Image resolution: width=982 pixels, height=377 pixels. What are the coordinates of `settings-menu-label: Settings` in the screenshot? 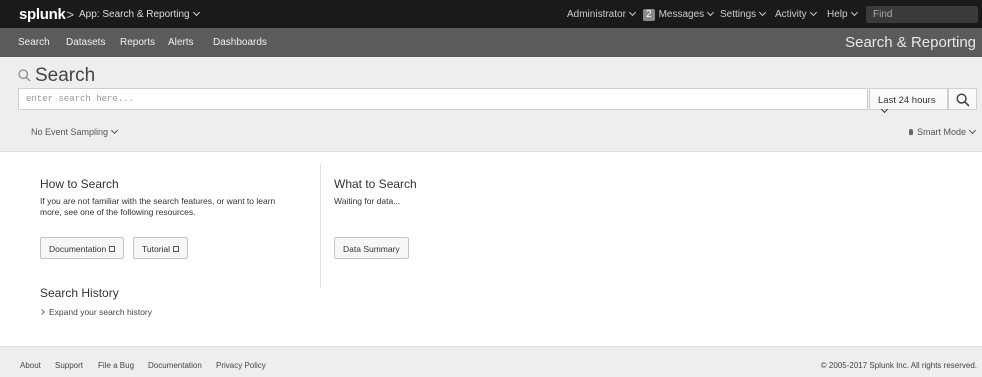 It's located at (738, 14).